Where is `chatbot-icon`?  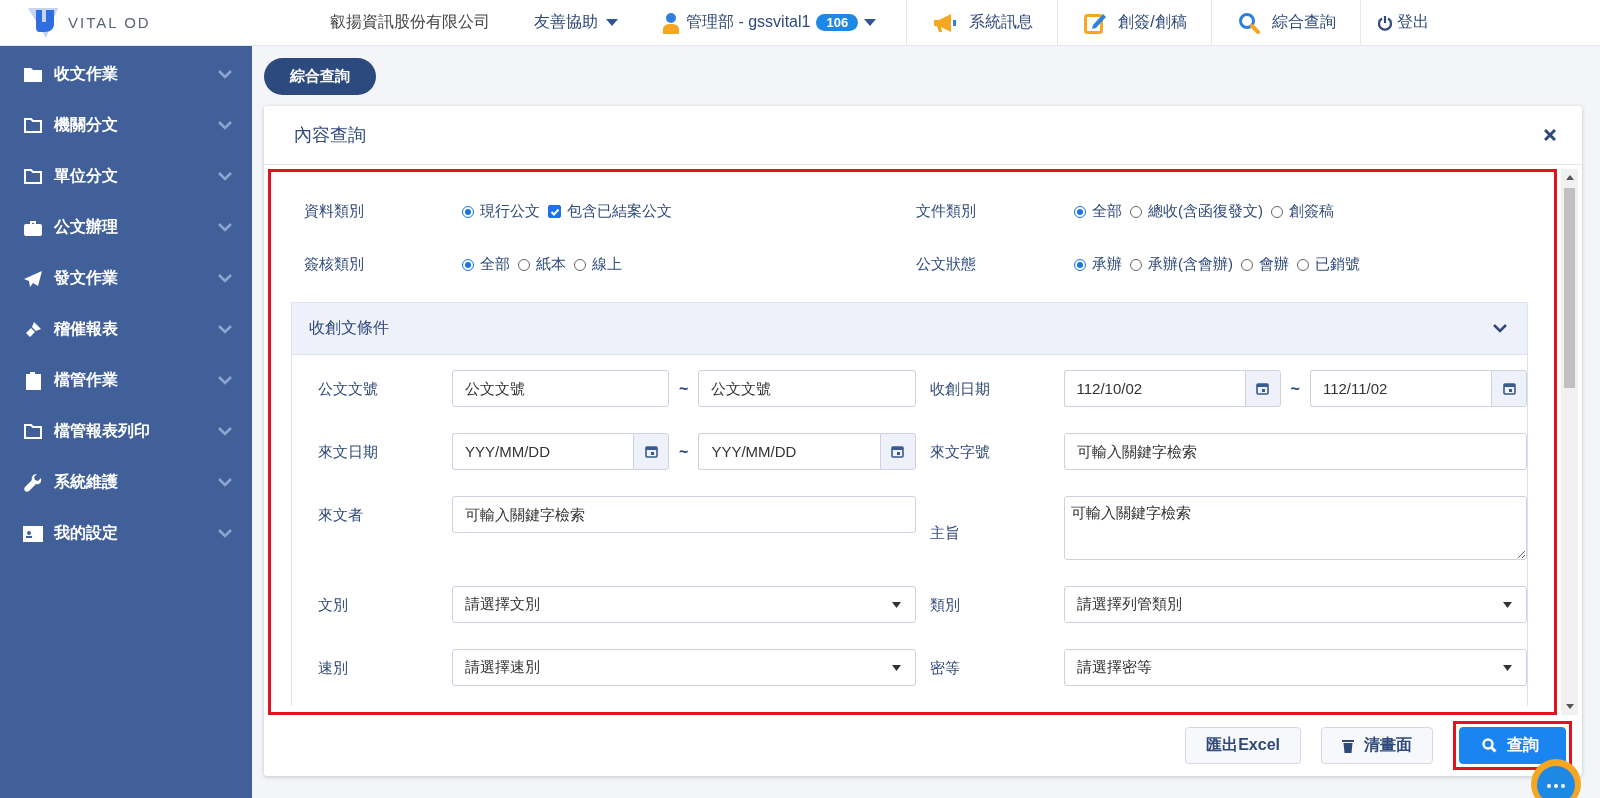
chatbot-icon is located at coordinates (1556, 778).